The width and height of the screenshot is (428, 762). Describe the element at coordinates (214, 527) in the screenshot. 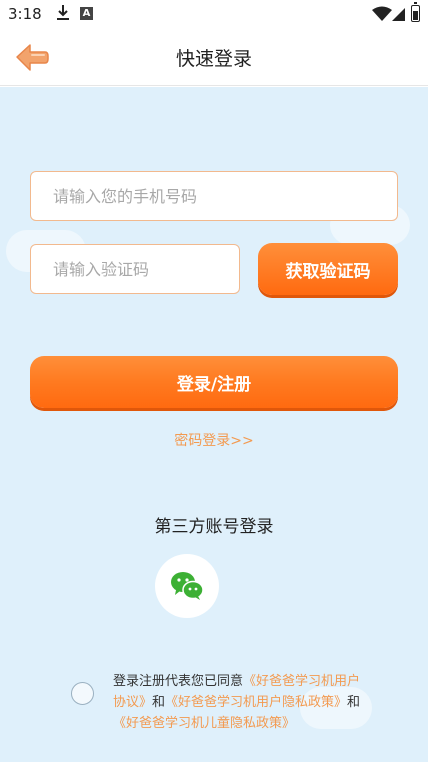

I see `third-party-login-title: 第三方账号登录` at that location.